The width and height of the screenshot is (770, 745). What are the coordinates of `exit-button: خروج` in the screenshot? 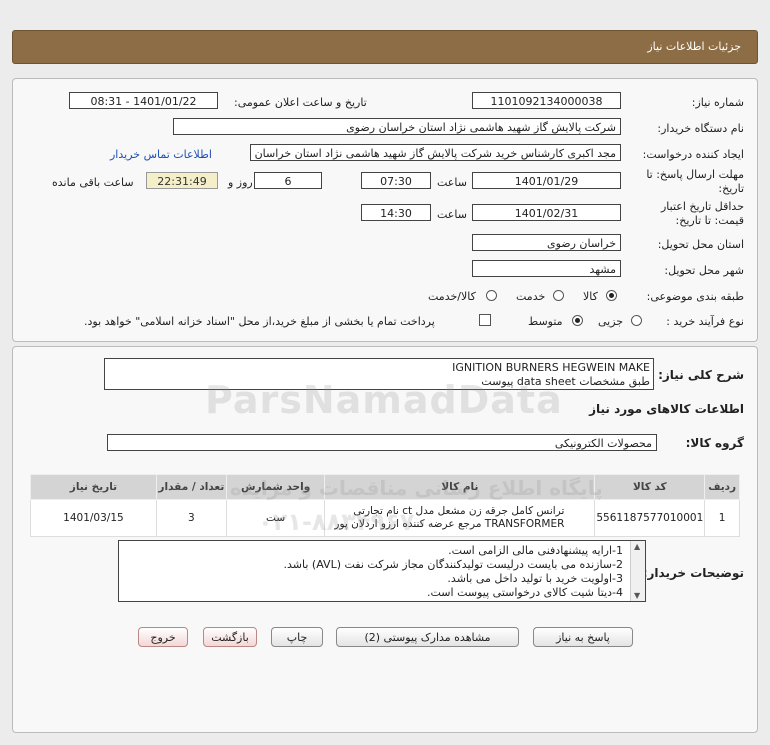 It's located at (163, 637).